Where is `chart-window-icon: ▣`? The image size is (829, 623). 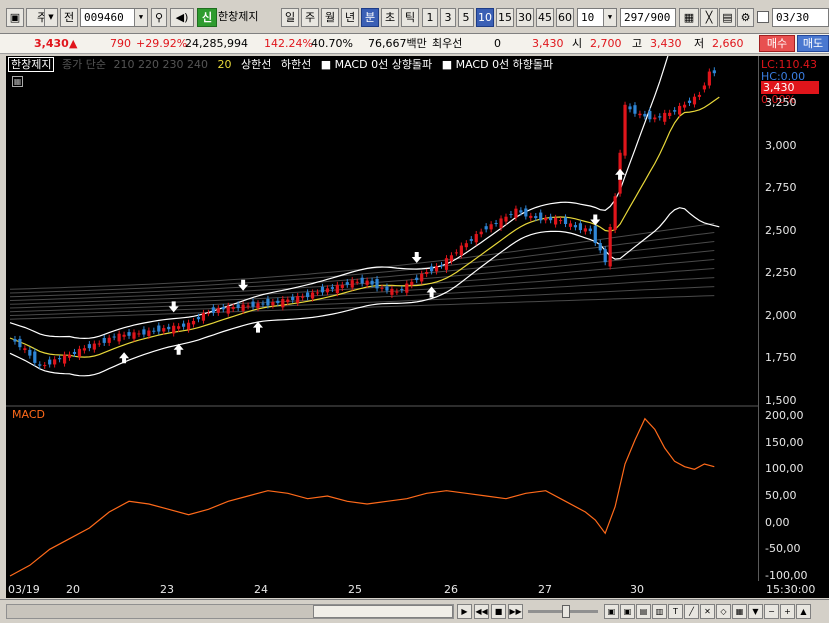
chart-window-icon: ▣ is located at coordinates (15, 17).